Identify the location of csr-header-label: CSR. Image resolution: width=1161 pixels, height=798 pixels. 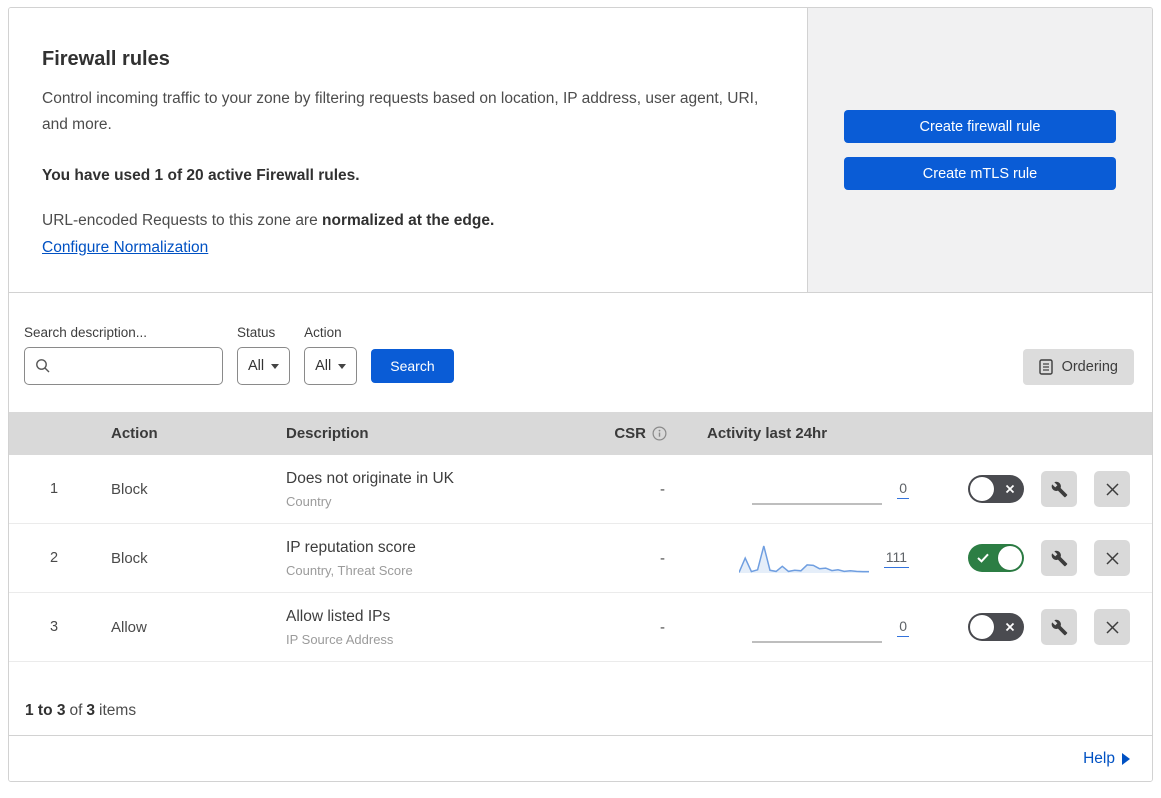
(630, 433).